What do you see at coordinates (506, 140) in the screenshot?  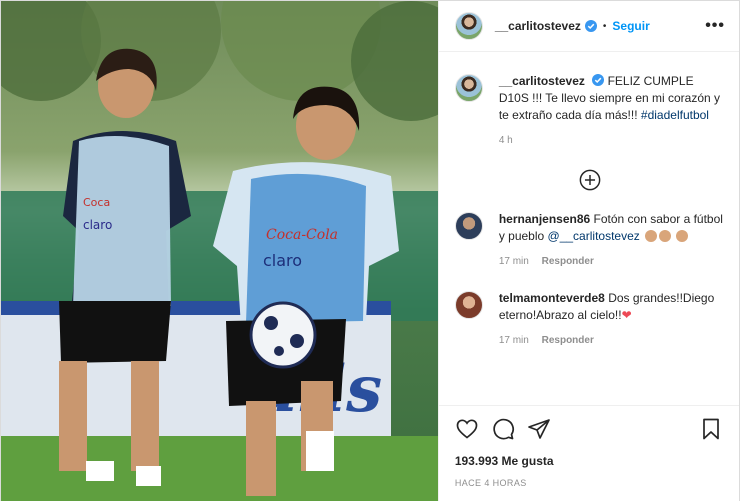 I see `caption-time: 4 h` at bounding box center [506, 140].